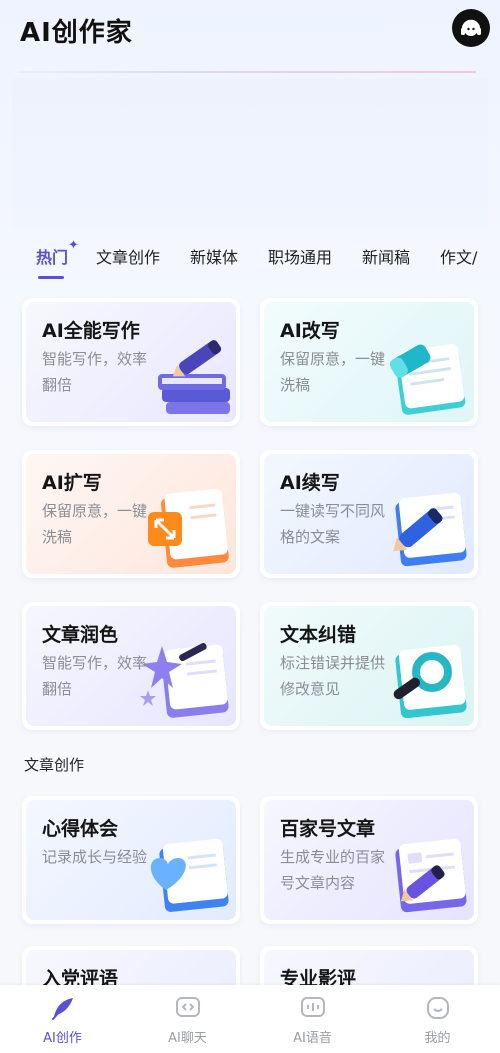 The height and width of the screenshot is (1053, 500). What do you see at coordinates (250, 153) in the screenshot?
I see `banner` at bounding box center [250, 153].